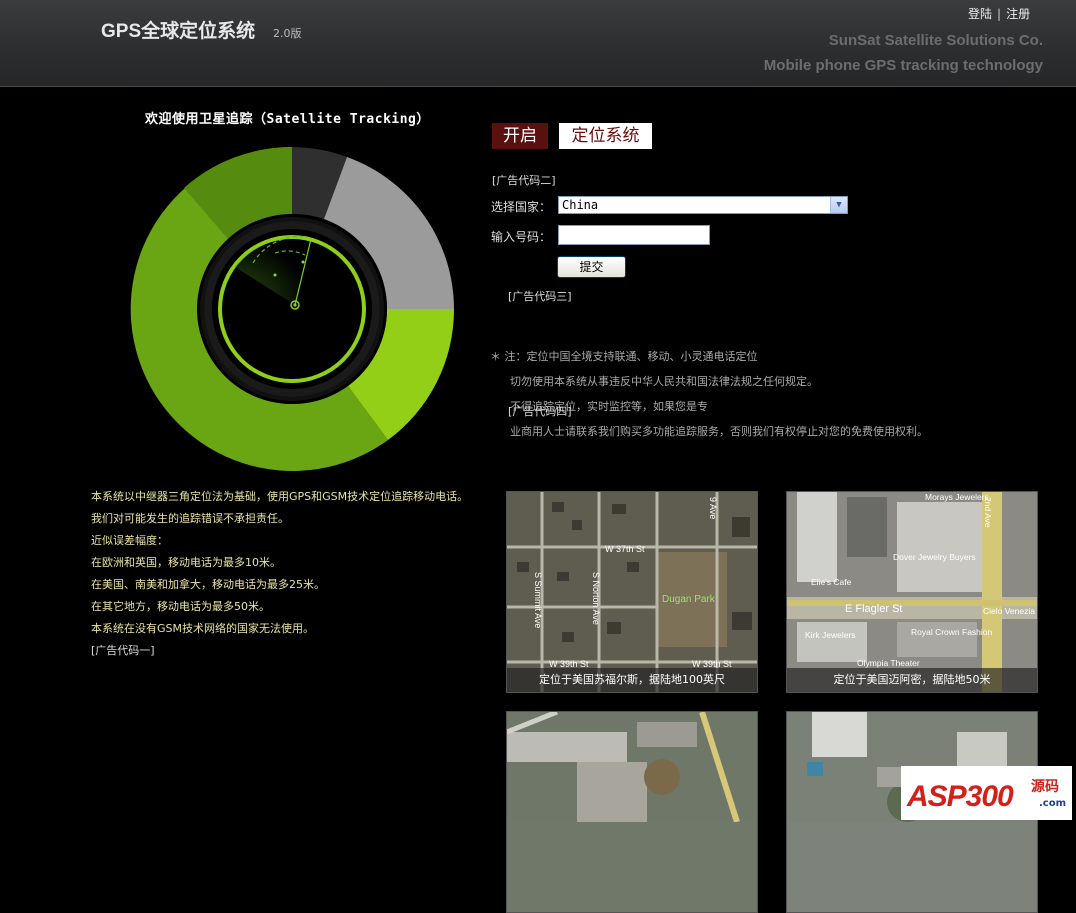 This screenshot has height=913, width=1076. I want to click on company-name: SunSat Satellite Solutions Co., so click(935, 40).